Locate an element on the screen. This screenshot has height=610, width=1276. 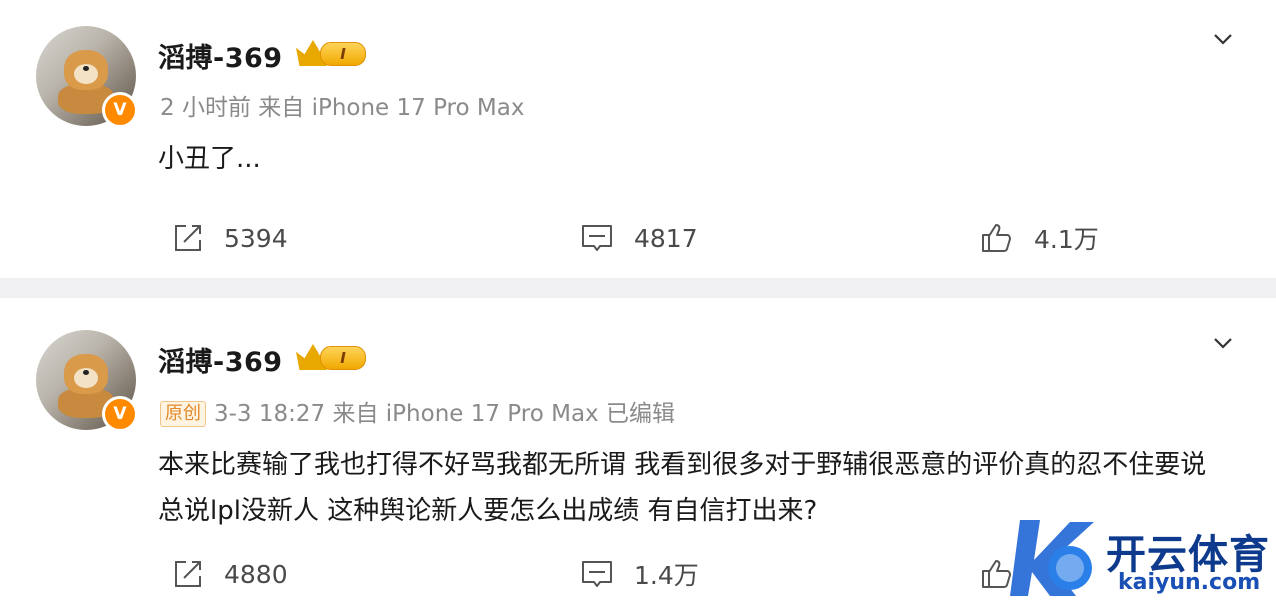
post-meta: 原创 3-3 18:27 来自 iPhone 17 Pro Max 已编辑 is located at coordinates (417, 411).